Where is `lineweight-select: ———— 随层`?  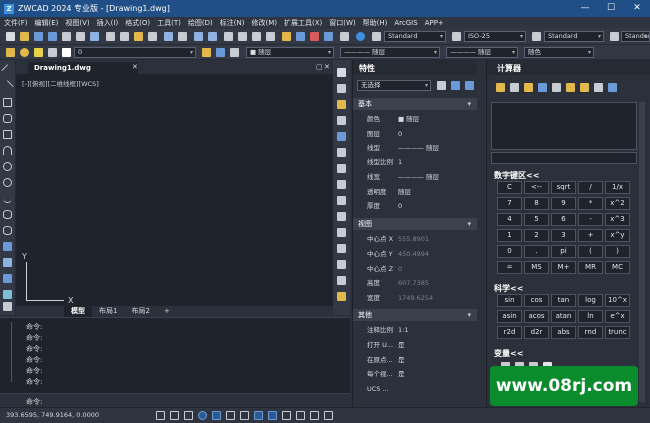
lineweight-select: ———— 随层 is located at coordinates (482, 52).